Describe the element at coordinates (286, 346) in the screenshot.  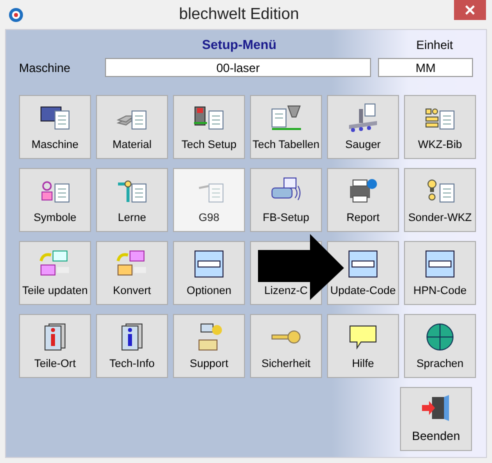
I see `menu-button: Sicherheit` at that location.